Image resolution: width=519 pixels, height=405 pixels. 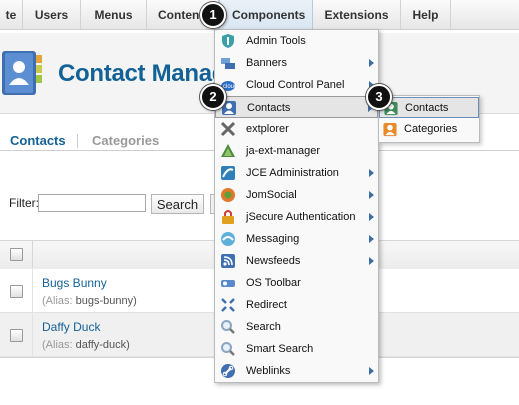 What do you see at coordinates (229, 87) in the screenshot?
I see `svg-text: cloud` at bounding box center [229, 87].